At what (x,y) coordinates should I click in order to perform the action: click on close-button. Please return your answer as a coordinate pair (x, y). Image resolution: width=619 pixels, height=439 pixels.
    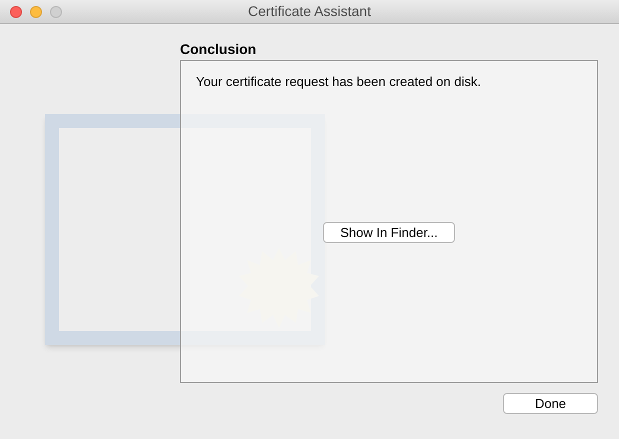
    Looking at the image, I should click on (16, 12).